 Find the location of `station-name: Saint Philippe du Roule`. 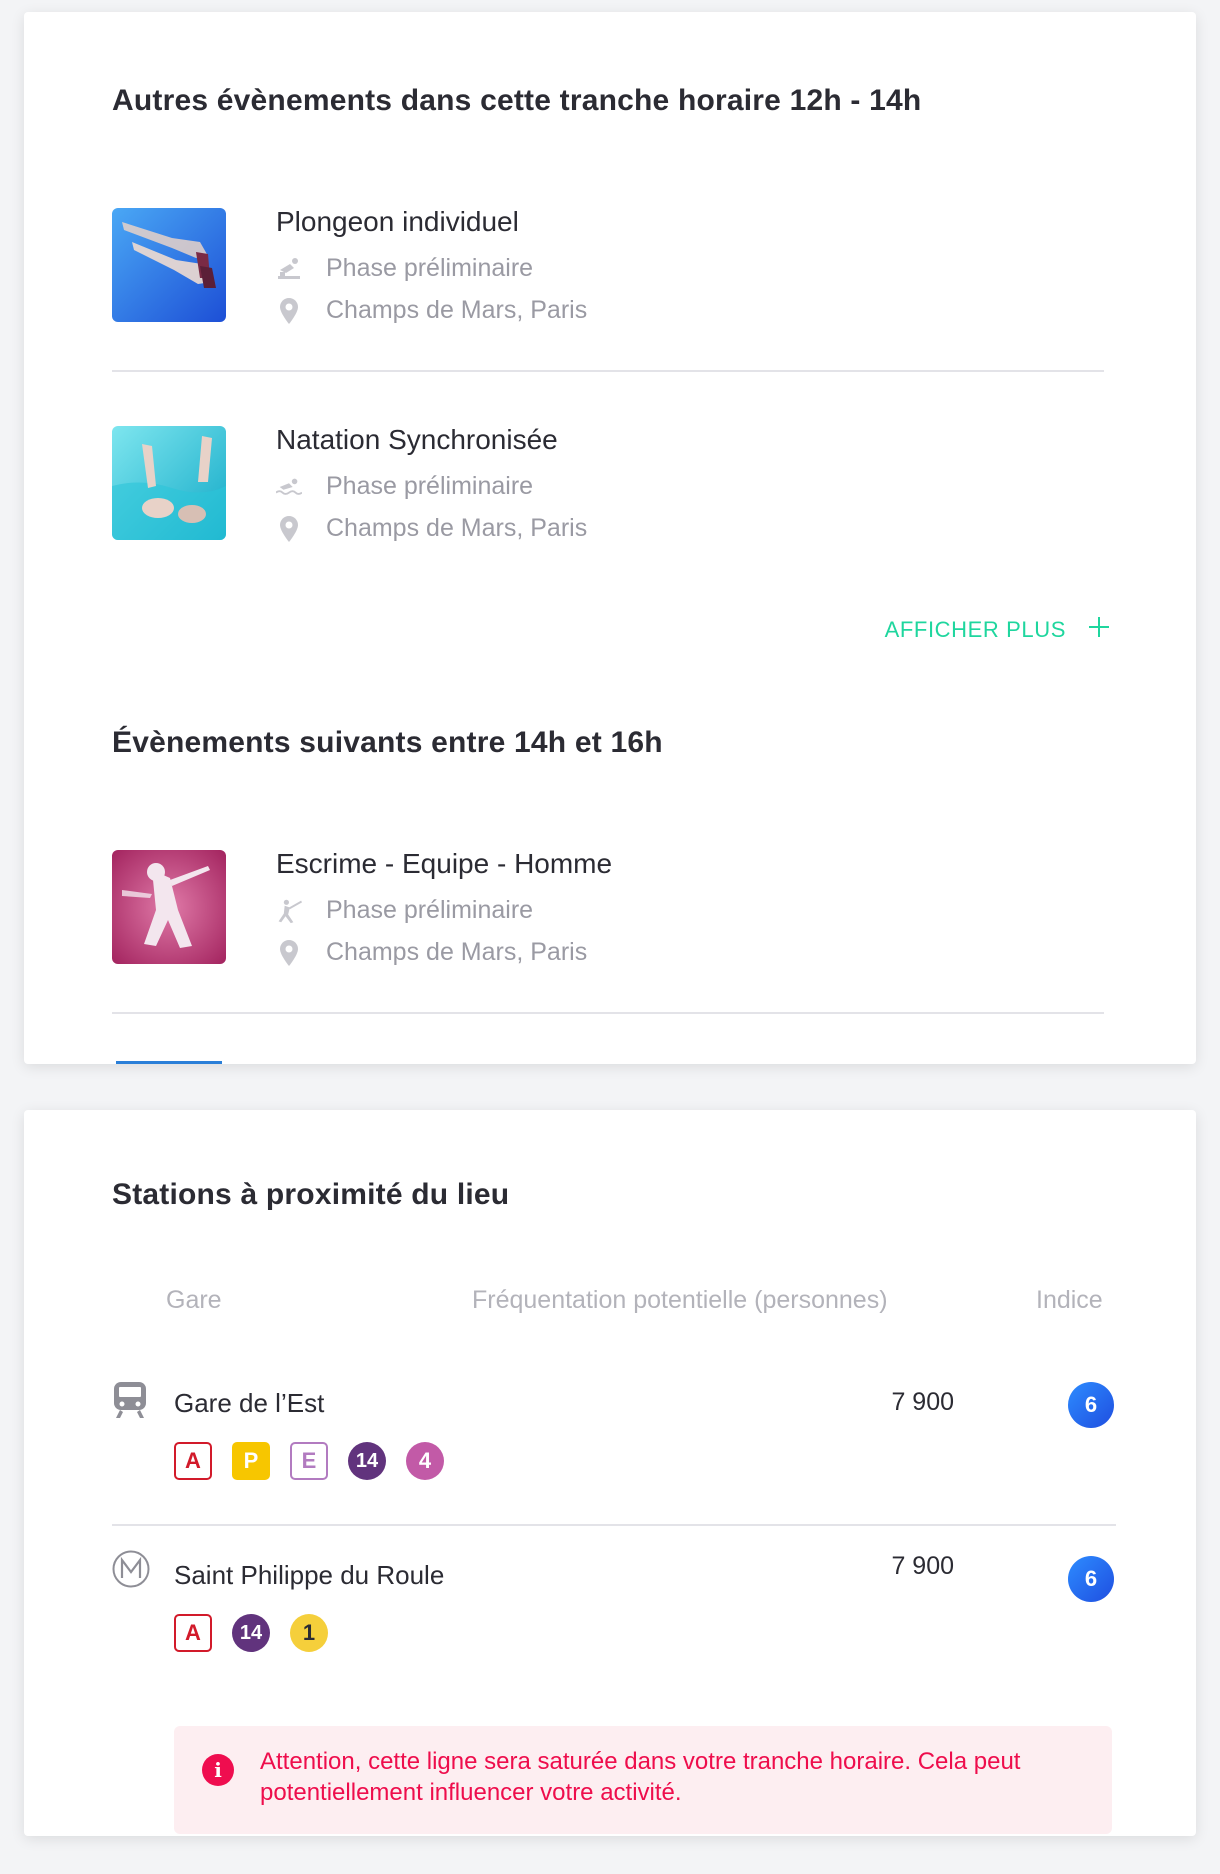

station-name: Saint Philippe du Roule is located at coordinates (309, 1575).